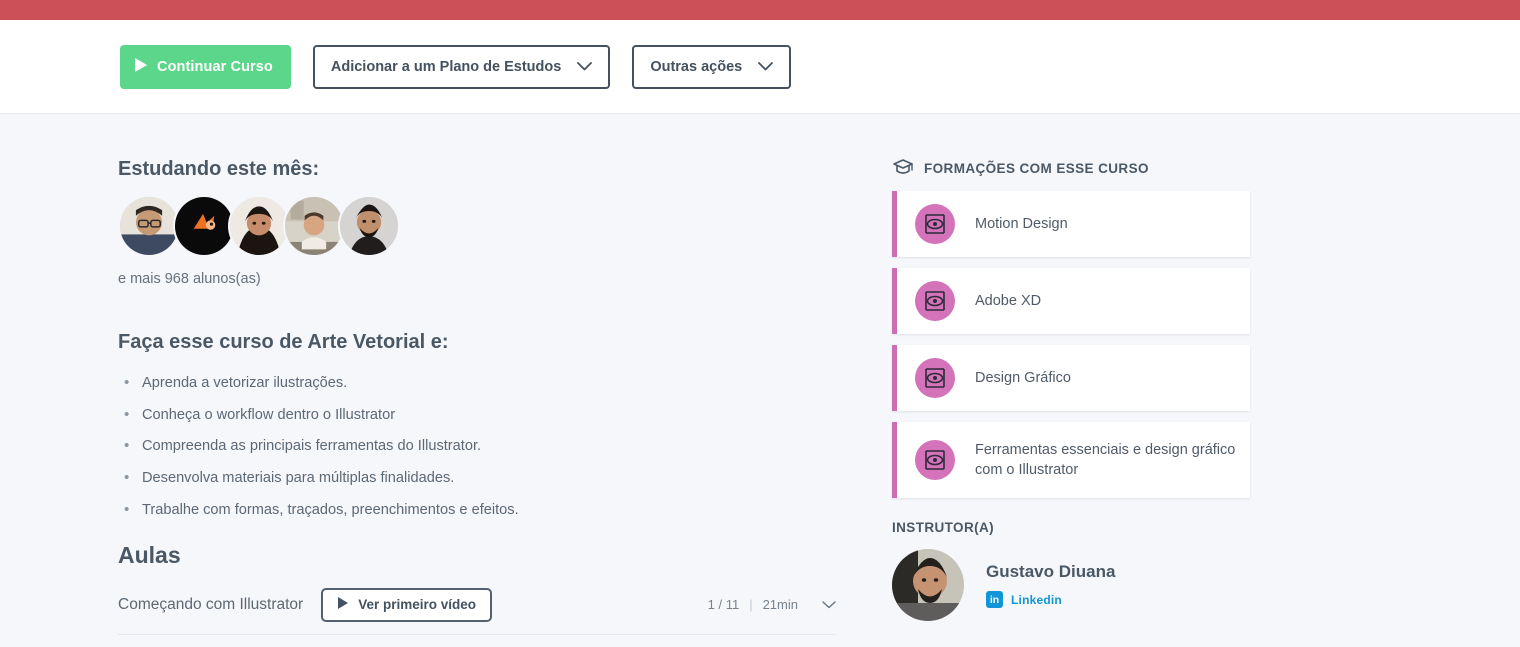  What do you see at coordinates (283, 342) in the screenshot?
I see `benefits-title: Faça esse curso de Arte Vetorial e:` at bounding box center [283, 342].